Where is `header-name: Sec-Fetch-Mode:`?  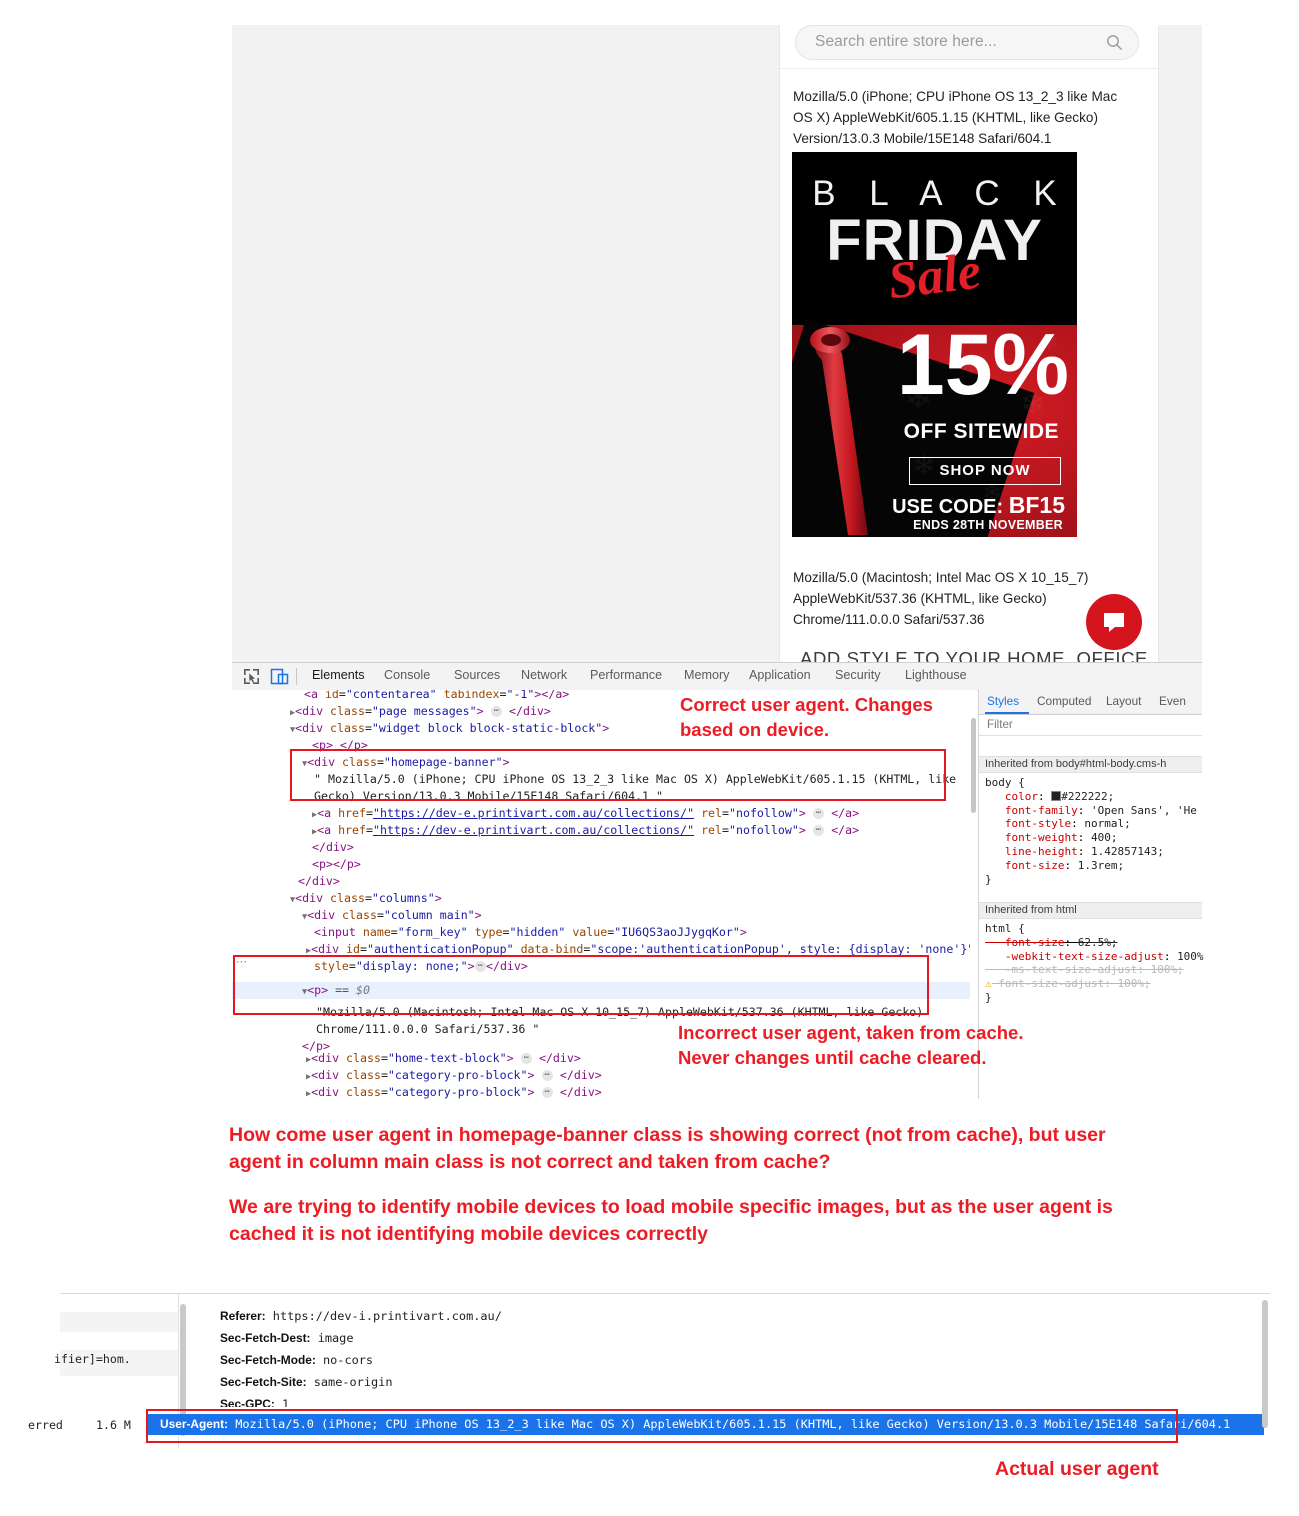
header-name: Sec-Fetch-Mode: is located at coordinates (268, 1360).